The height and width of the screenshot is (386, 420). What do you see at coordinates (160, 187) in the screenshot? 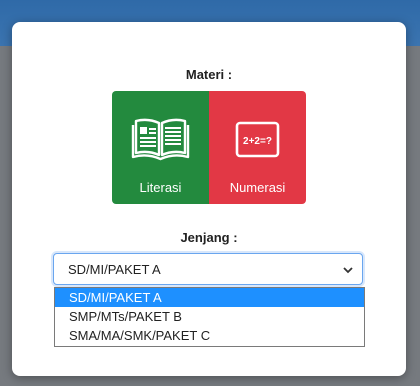
I see `literasi-label: Literasi` at bounding box center [160, 187].